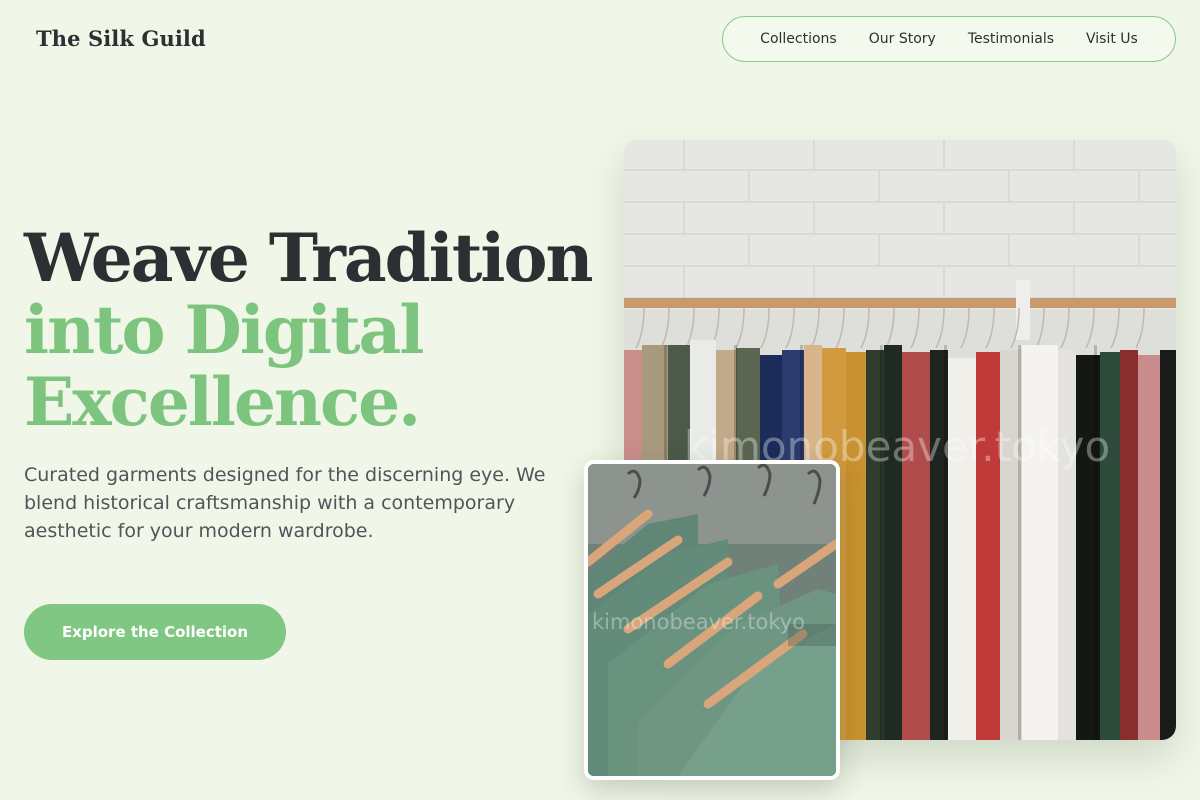 The image size is (1200, 800). What do you see at coordinates (712, 620) in the screenshot?
I see `tshirt-hanger-photo: kimonobeaver.tokyo` at bounding box center [712, 620].